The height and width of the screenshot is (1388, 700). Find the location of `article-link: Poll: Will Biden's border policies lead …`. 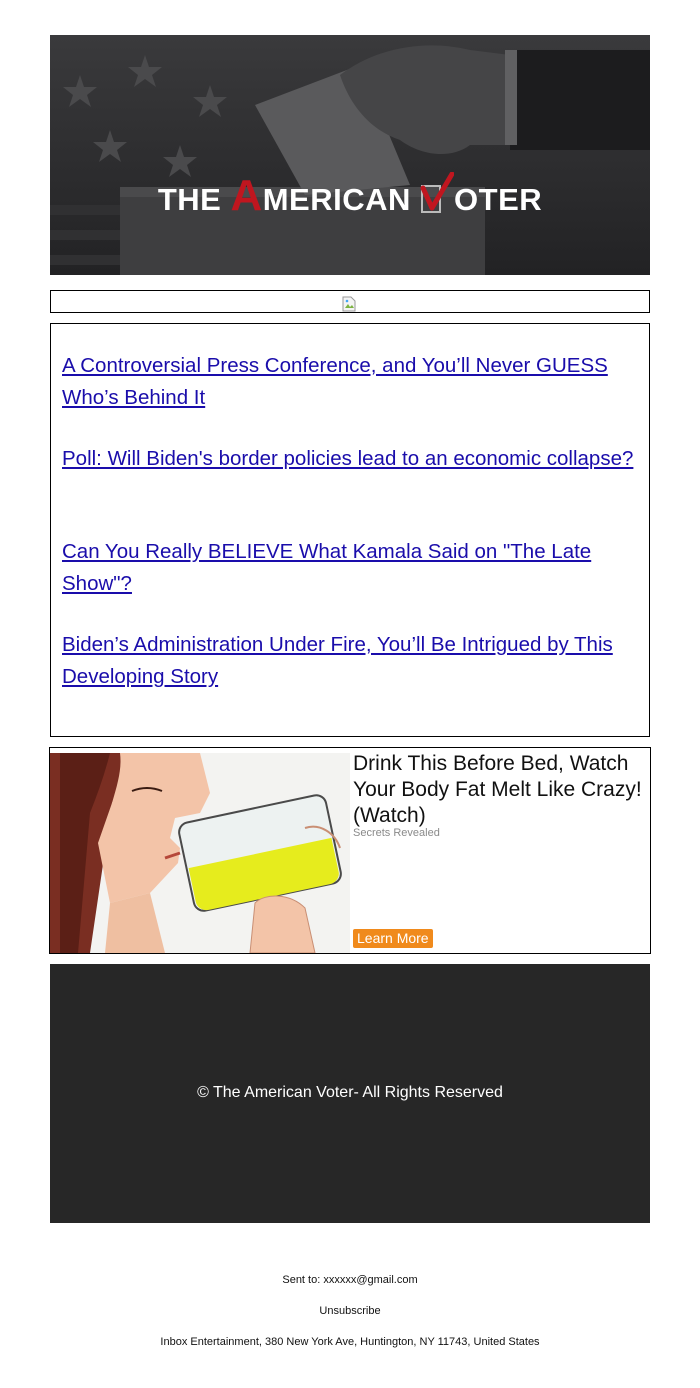

article-link: Poll: Will Biden's border policies lead … is located at coordinates (349, 459).